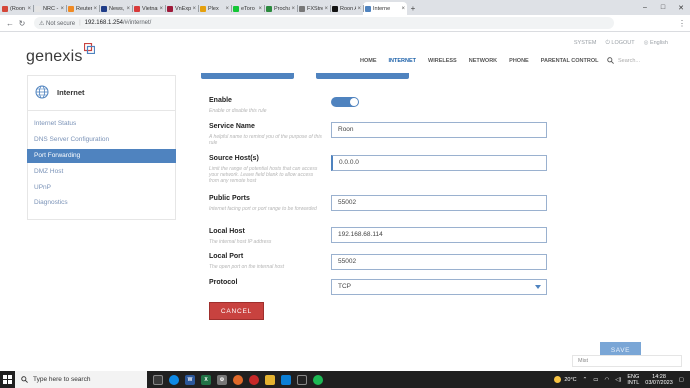 The image size is (690, 388). What do you see at coordinates (385, 8) in the screenshot?
I see `browser-tab: Interne ×` at bounding box center [385, 8].